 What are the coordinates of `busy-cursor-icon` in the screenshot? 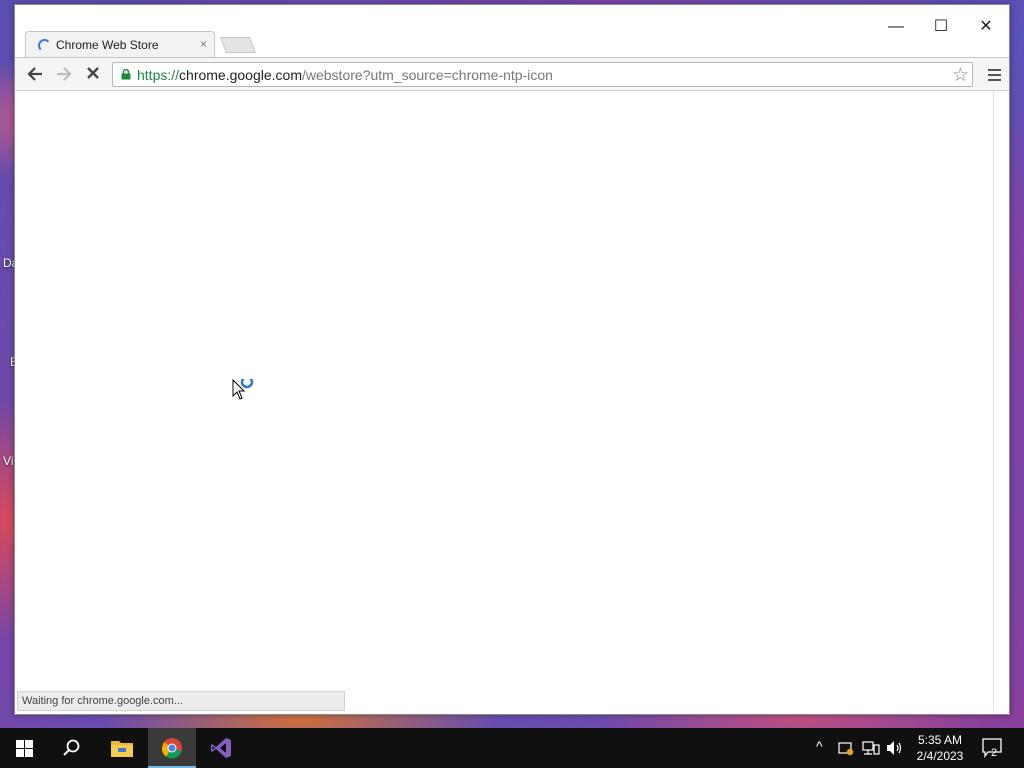 It's located at (243, 389).